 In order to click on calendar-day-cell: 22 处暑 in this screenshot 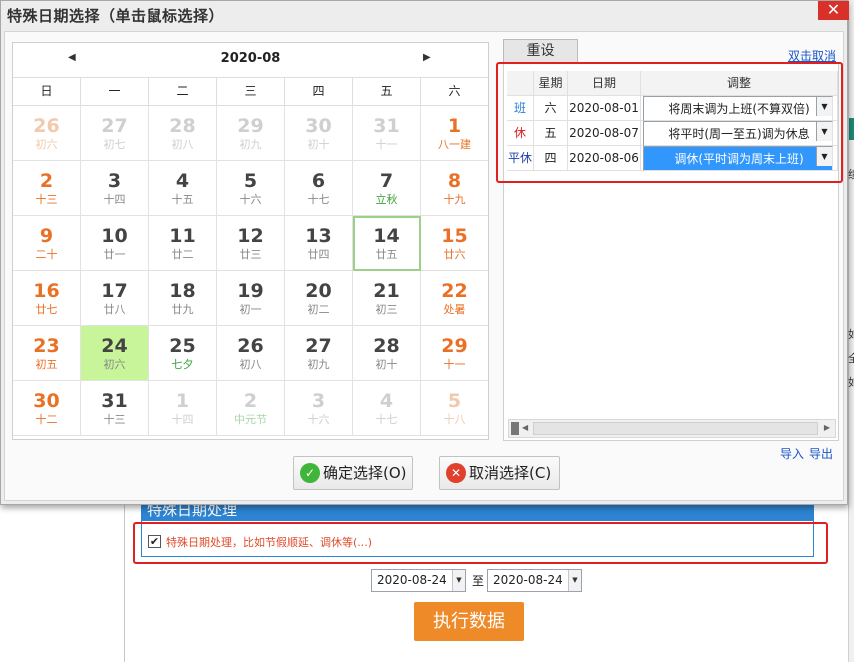, I will do `click(454, 298)`.